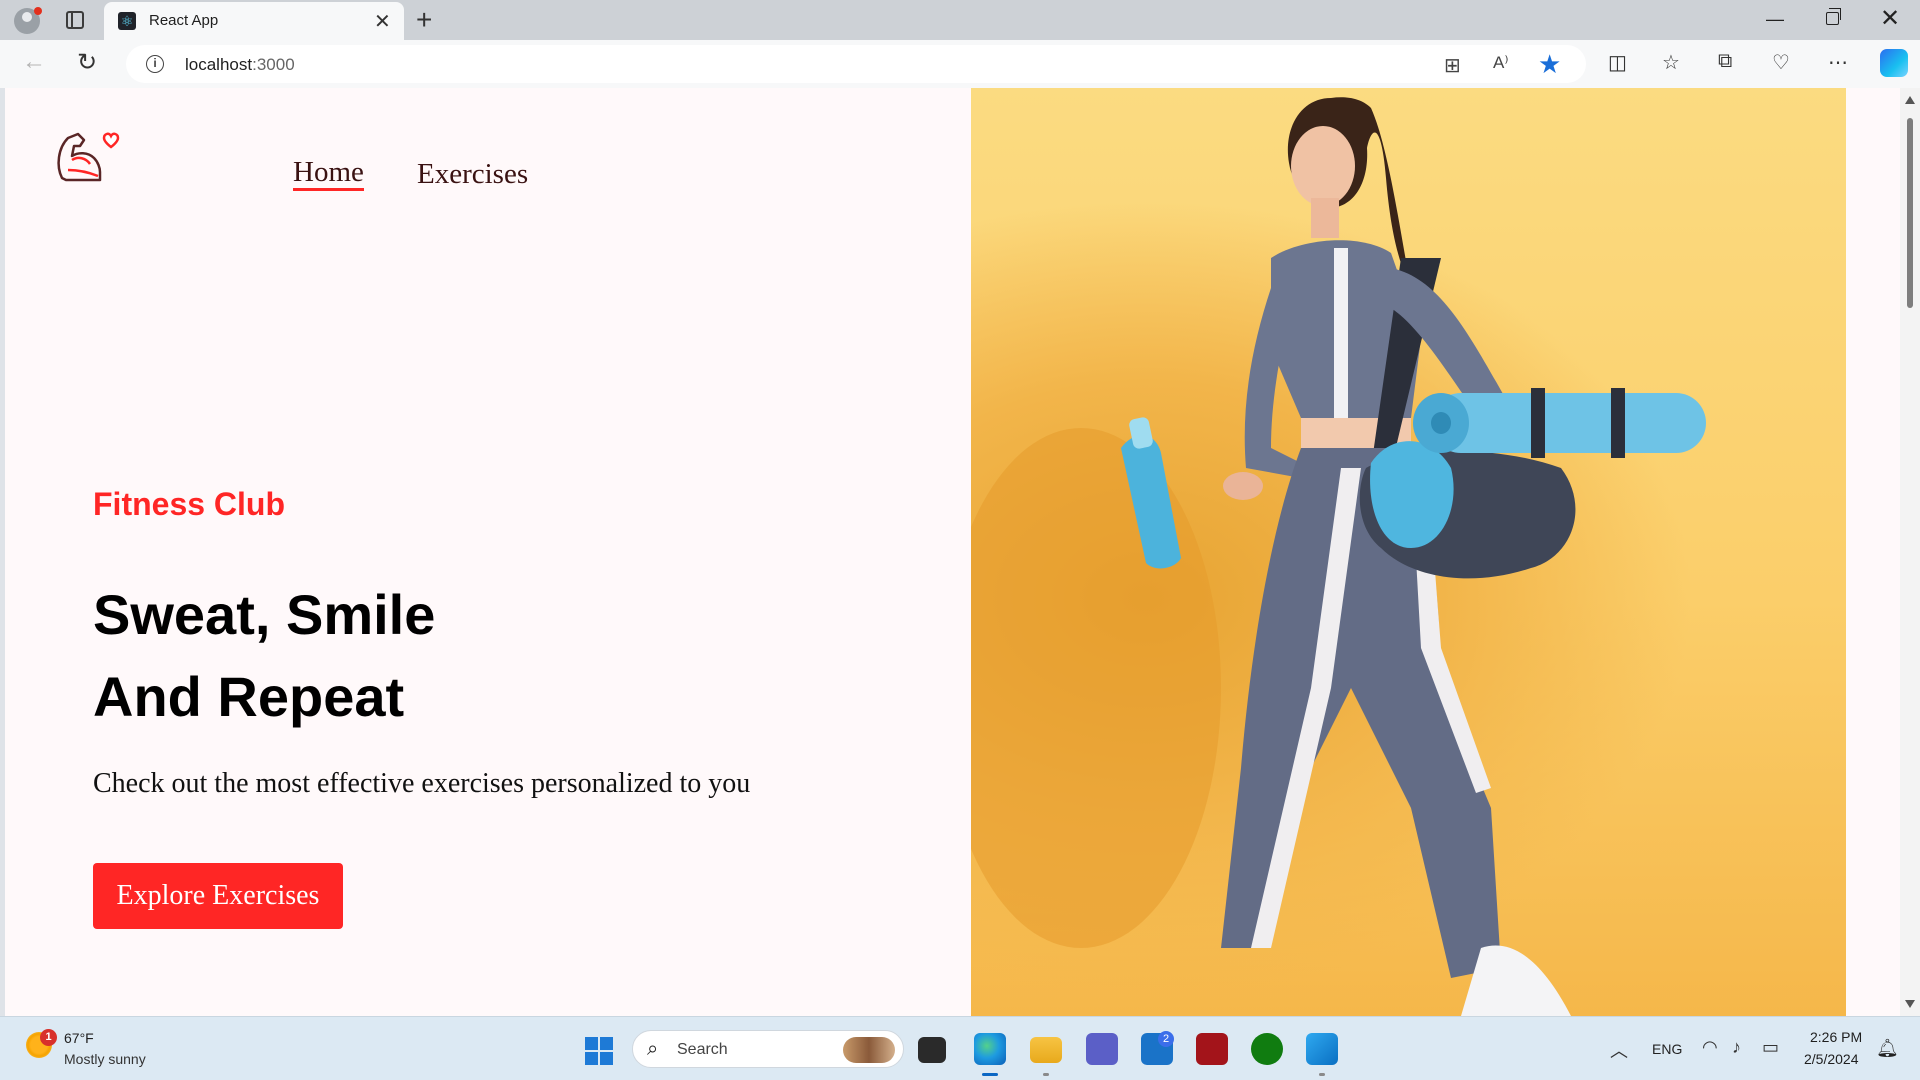 This screenshot has height=1080, width=1920. Describe the element at coordinates (155, 64) in the screenshot. I see `site-info-icon: i` at that location.